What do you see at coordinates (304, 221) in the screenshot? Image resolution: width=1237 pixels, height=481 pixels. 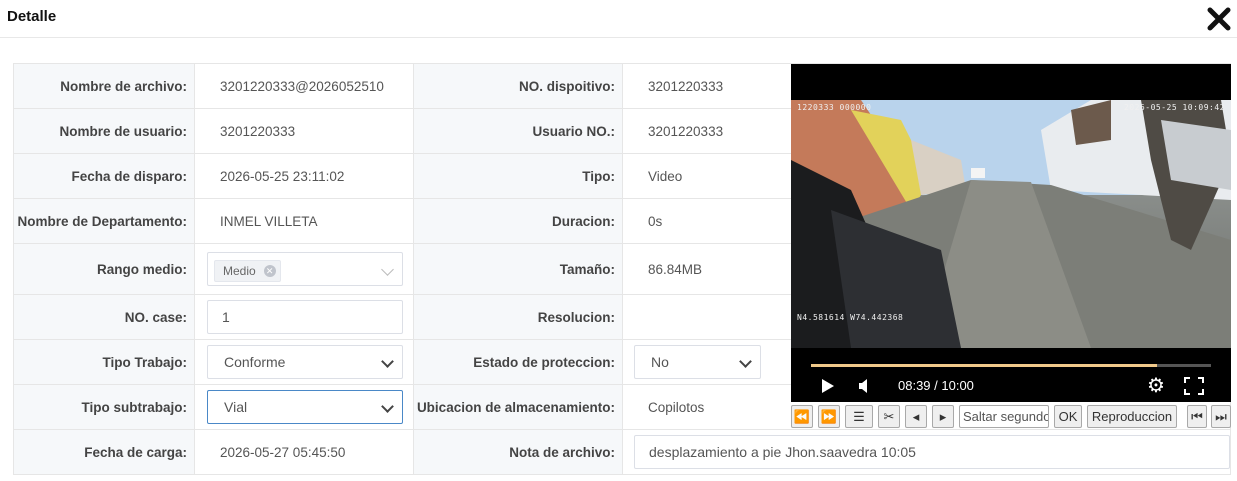 I see `department-value: INMEL VILLETA` at bounding box center [304, 221].